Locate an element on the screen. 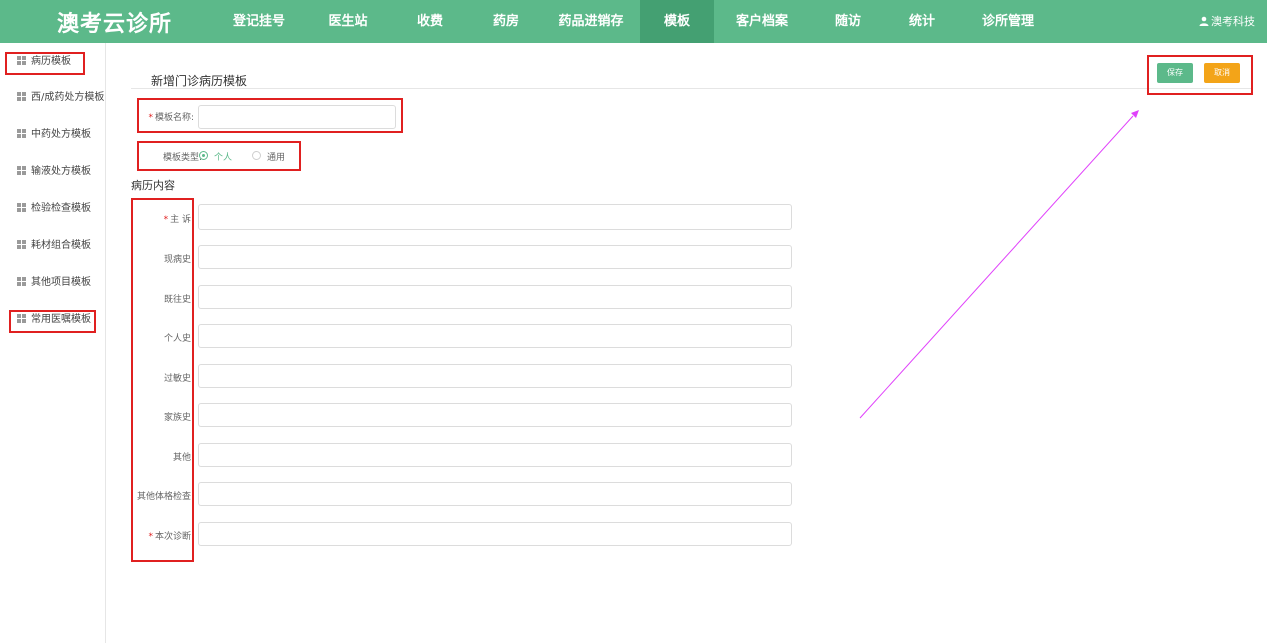  sidebar-item-label: 输液处方模板 is located at coordinates (61, 171).